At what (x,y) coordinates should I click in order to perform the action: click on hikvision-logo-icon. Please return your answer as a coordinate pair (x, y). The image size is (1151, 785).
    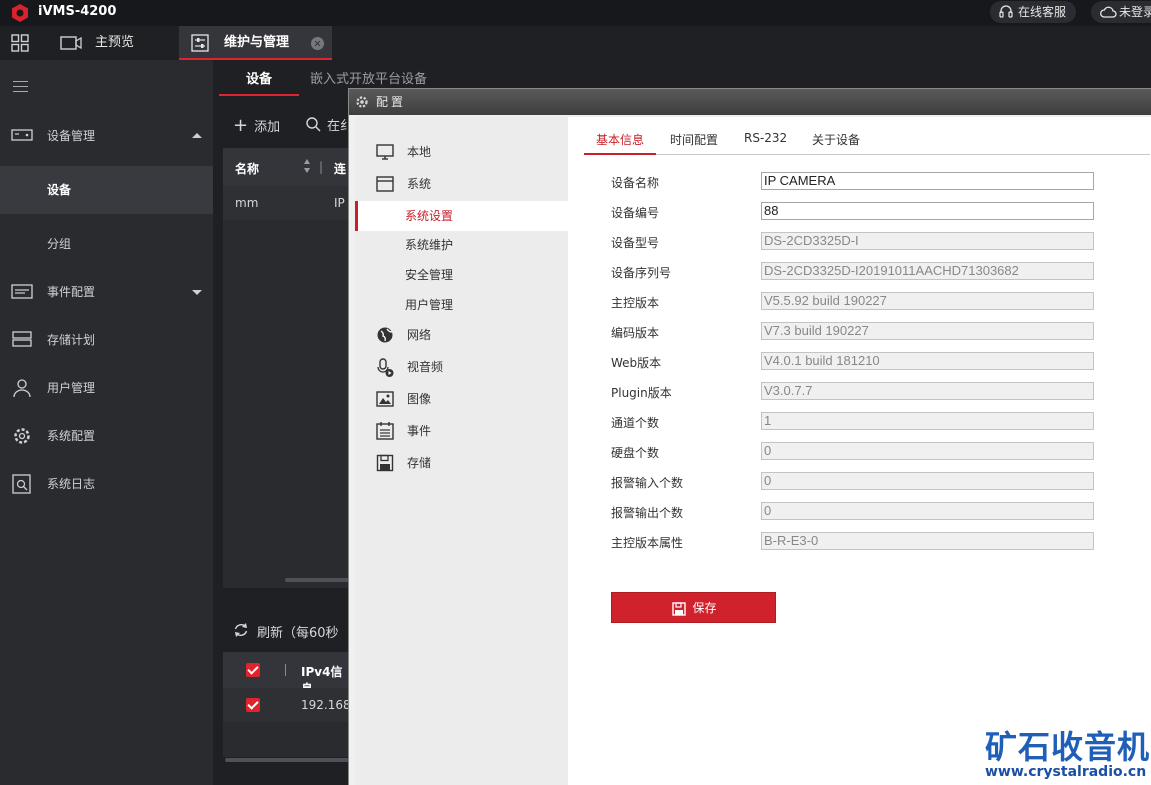
    Looking at the image, I should click on (20, 13).